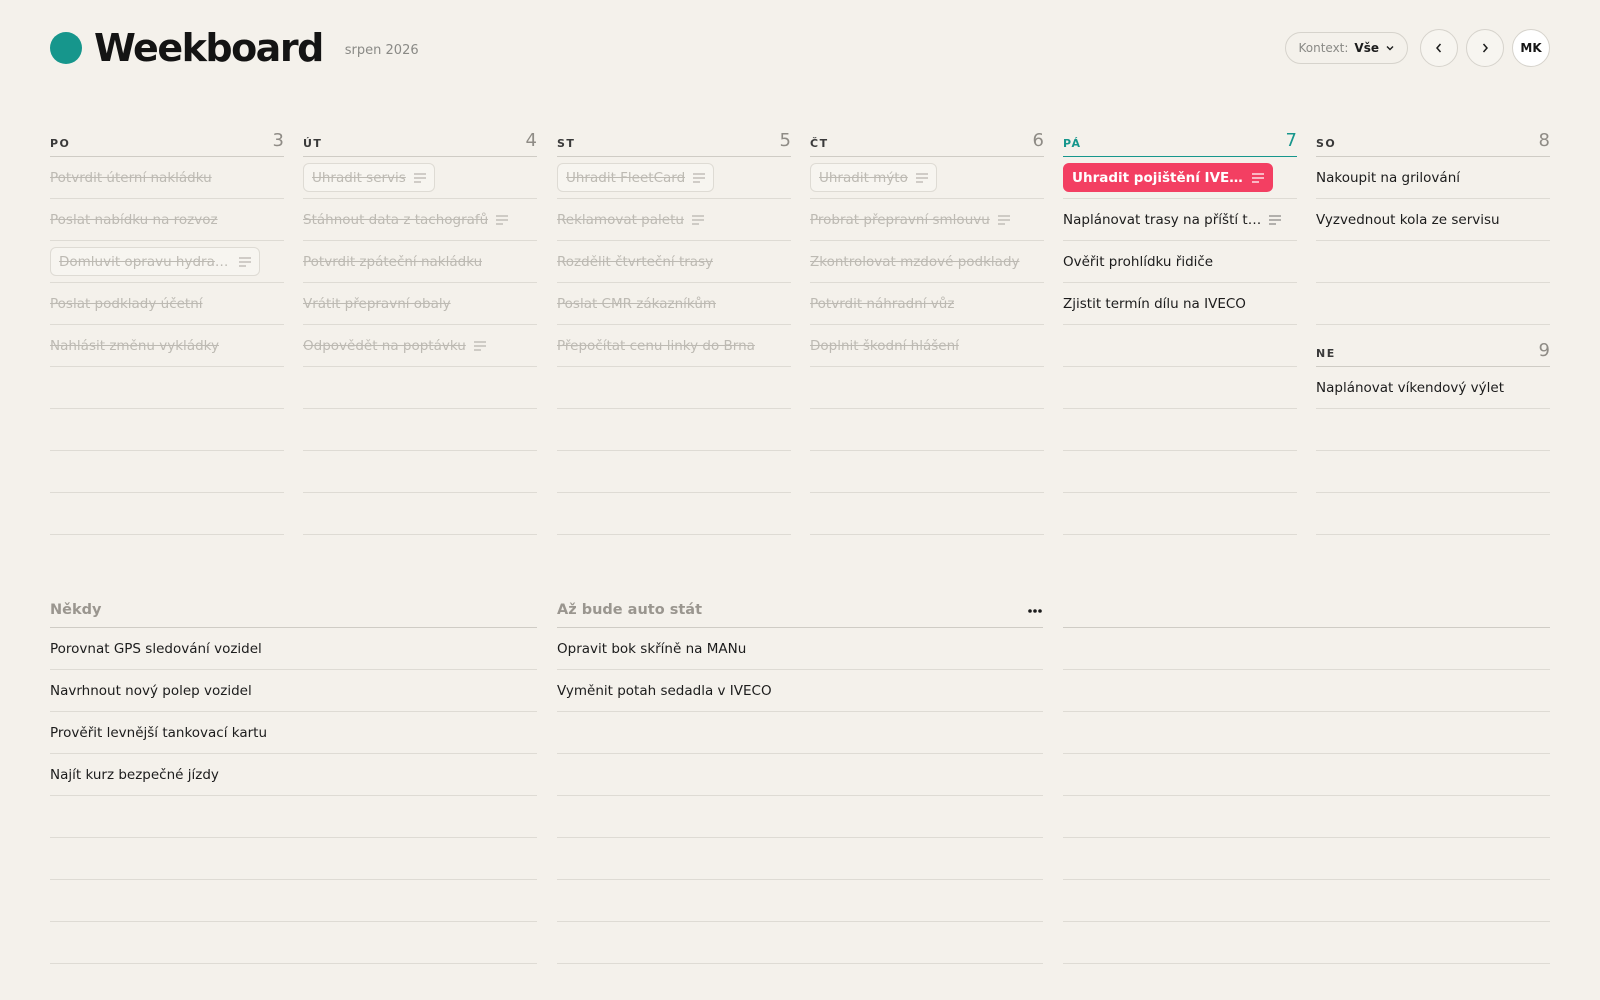 Image resolution: width=1600 pixels, height=1000 pixels. I want to click on task-chip-highlighted: Uhradit pojištění IVECO, so click(1168, 177).